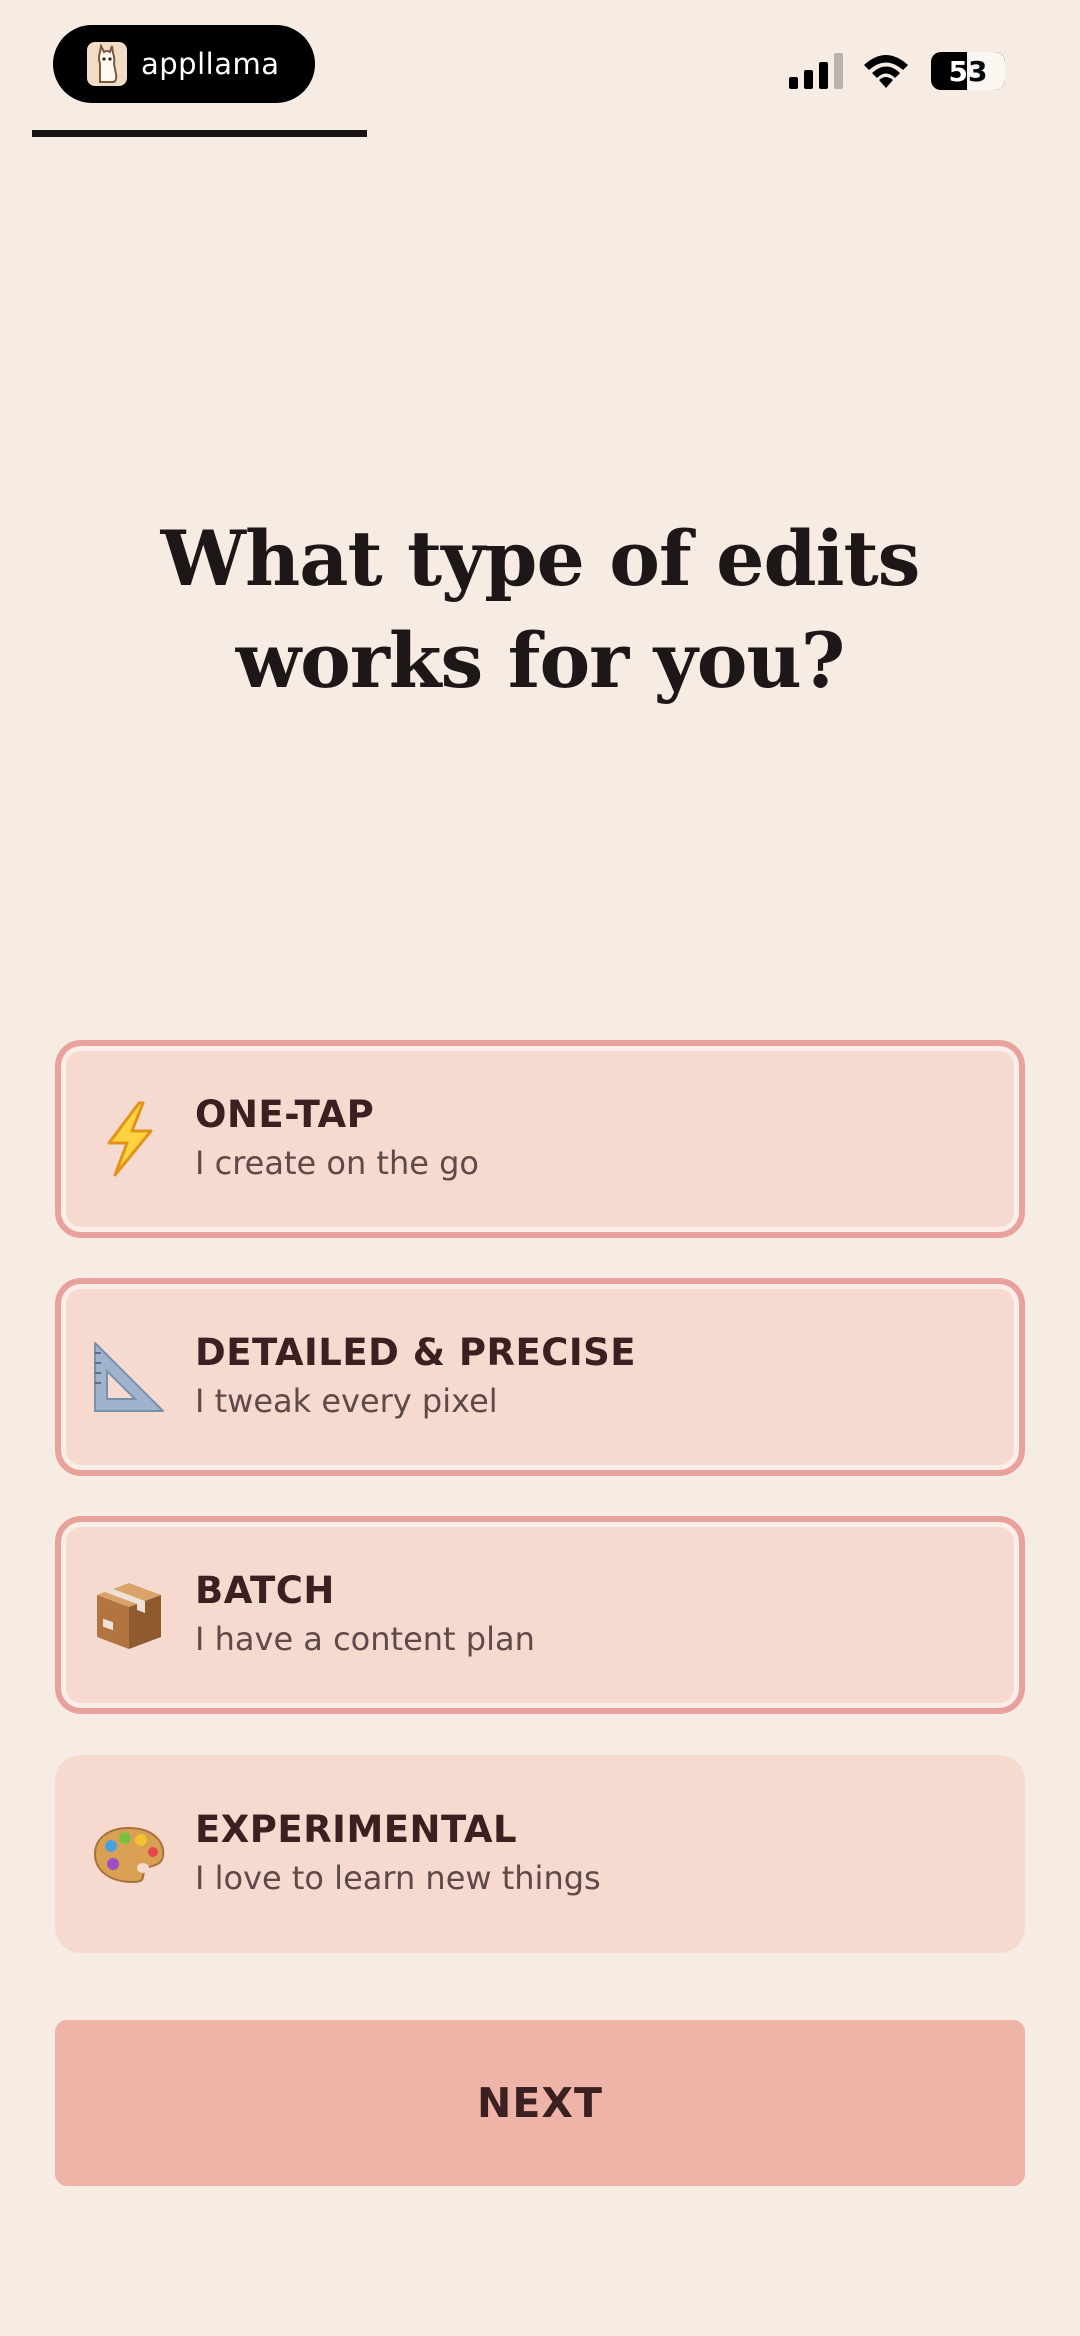  I want to click on option-title: EXPERIMENTAL, so click(356, 1829).